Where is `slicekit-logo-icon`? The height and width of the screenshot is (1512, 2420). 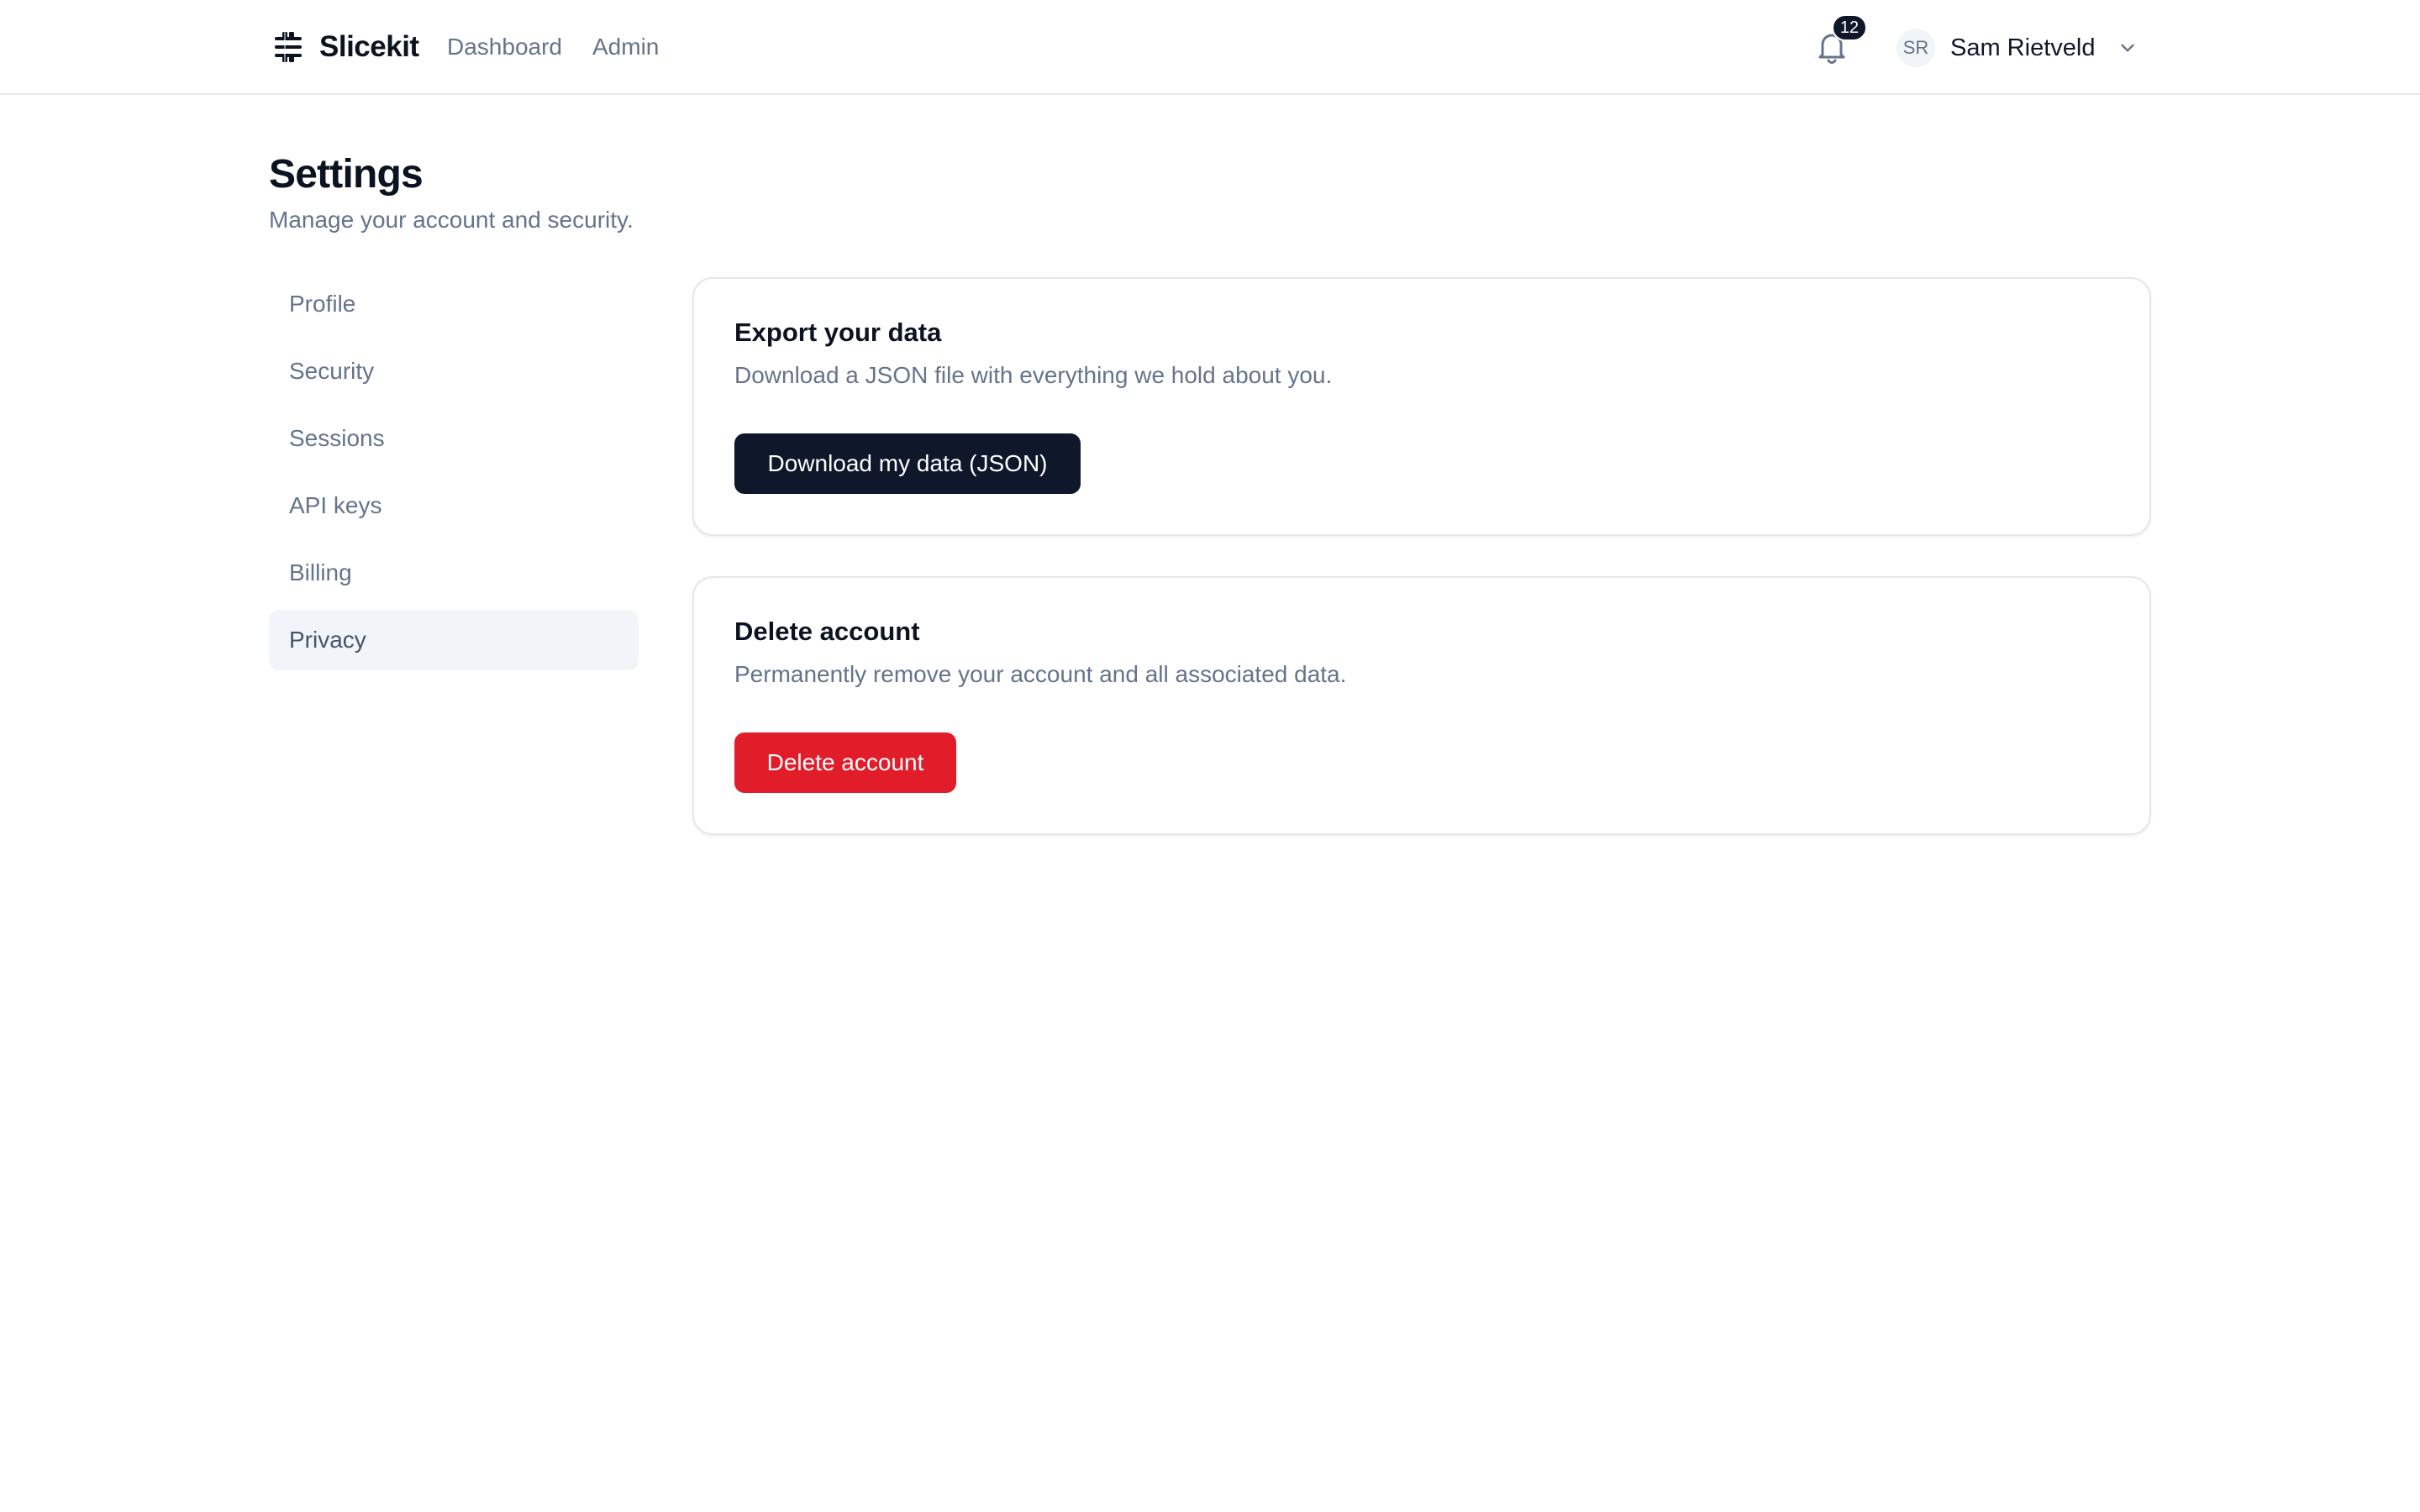
slicekit-logo-icon is located at coordinates (288, 47).